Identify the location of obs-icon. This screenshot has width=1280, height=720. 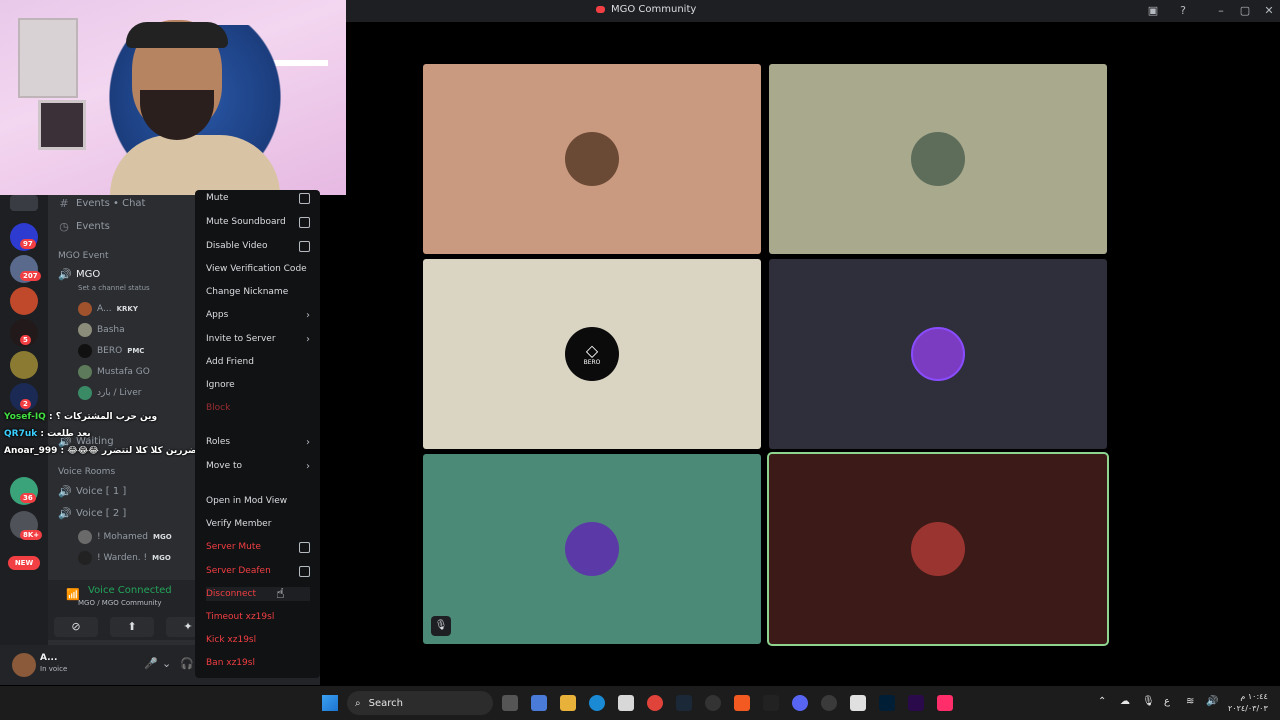
(713, 703).